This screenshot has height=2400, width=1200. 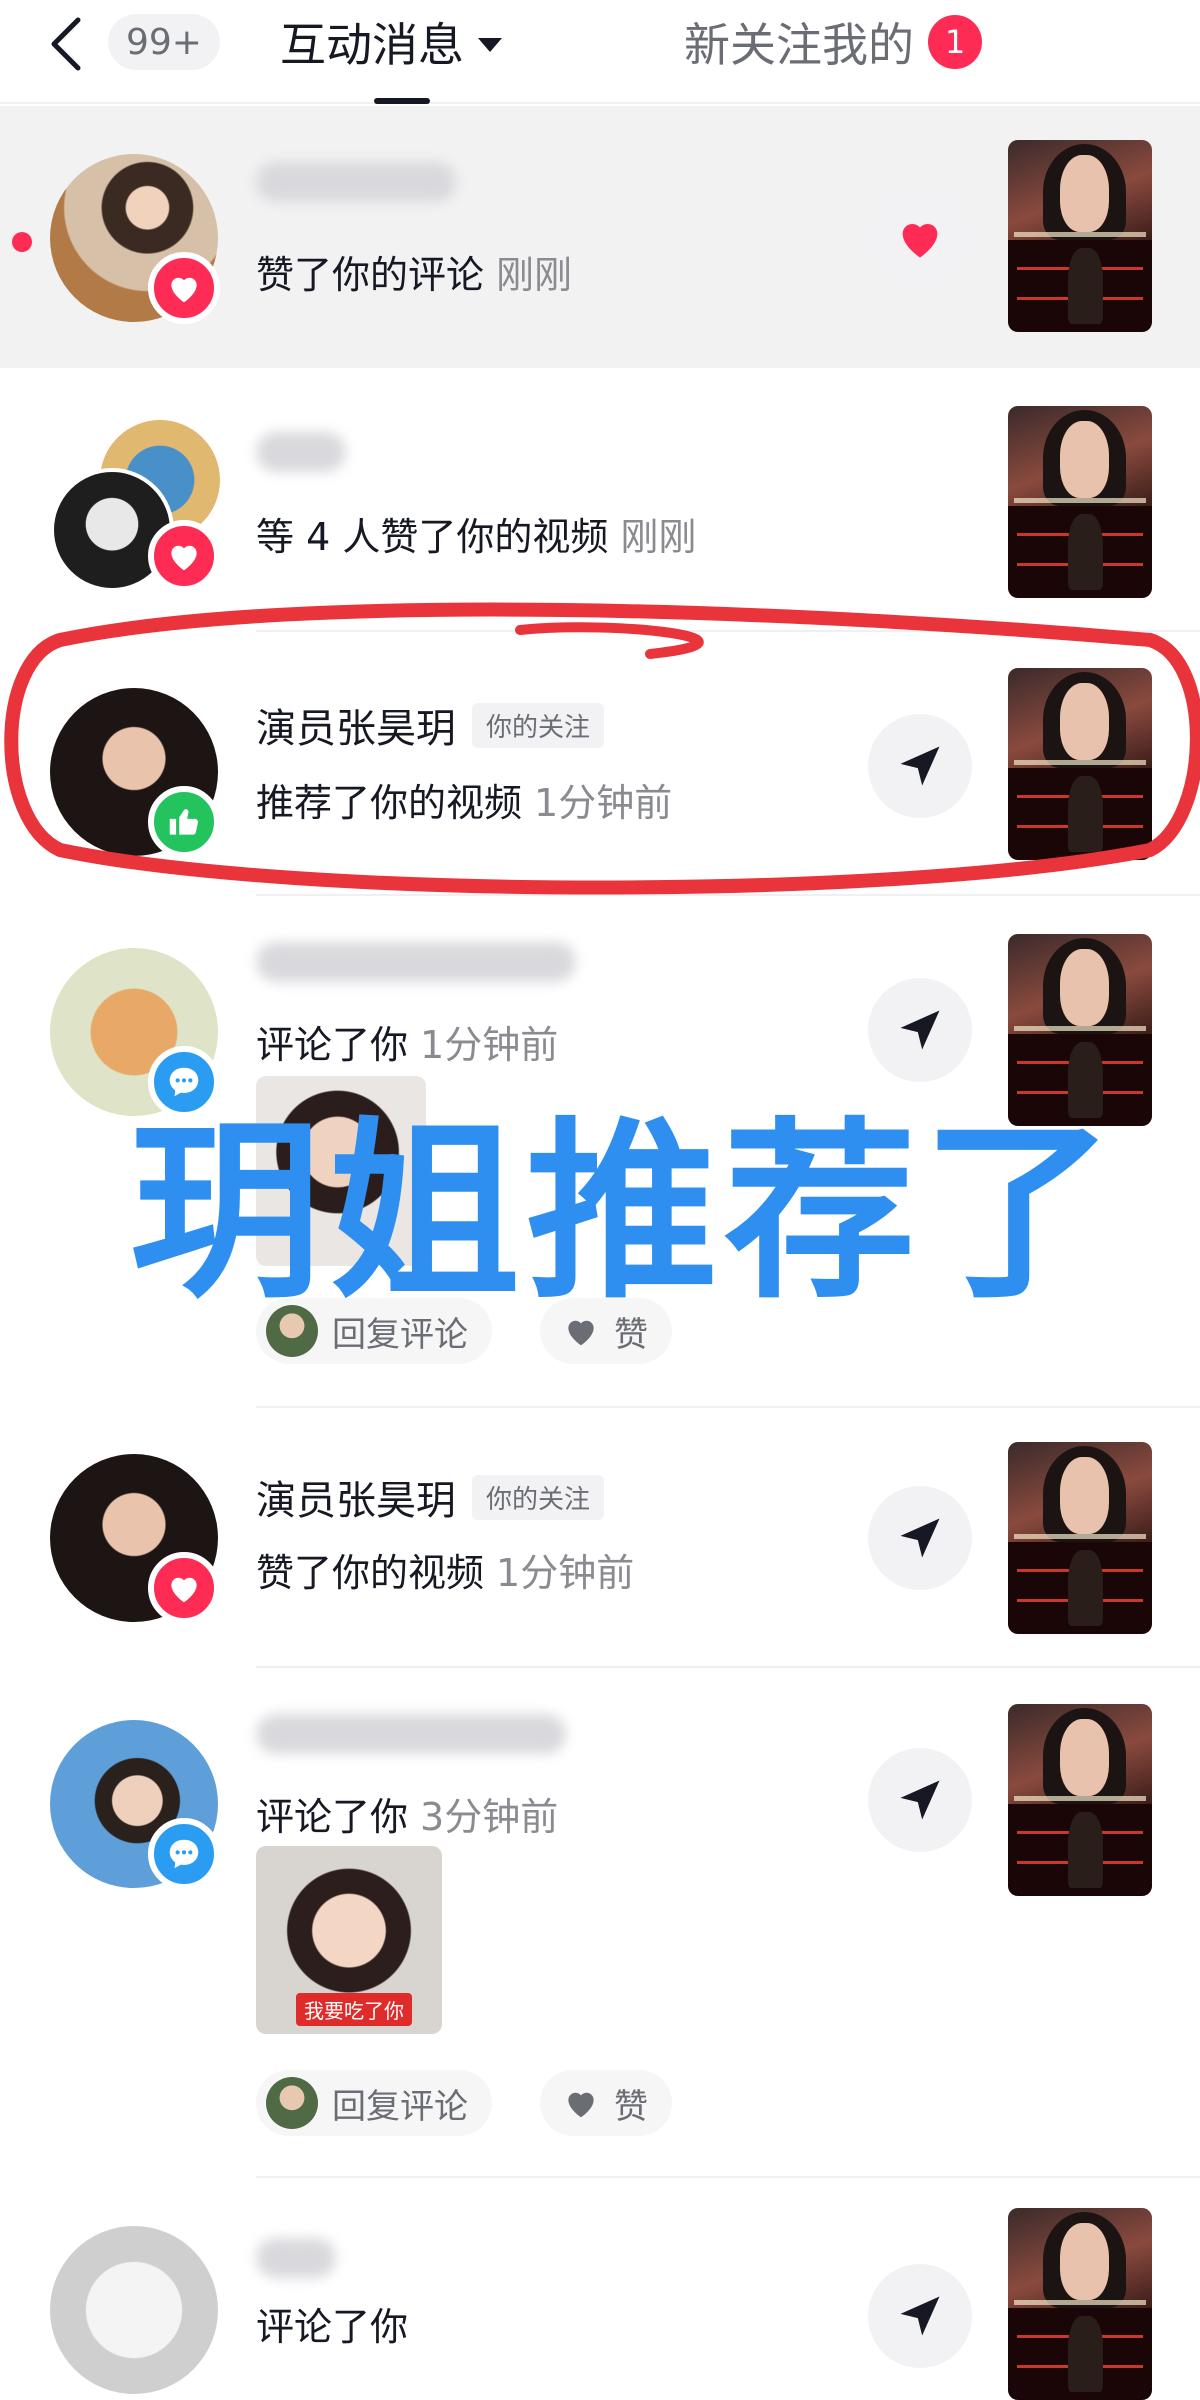 I want to click on tab-interactions: 互动消息, so click(x=391, y=42).